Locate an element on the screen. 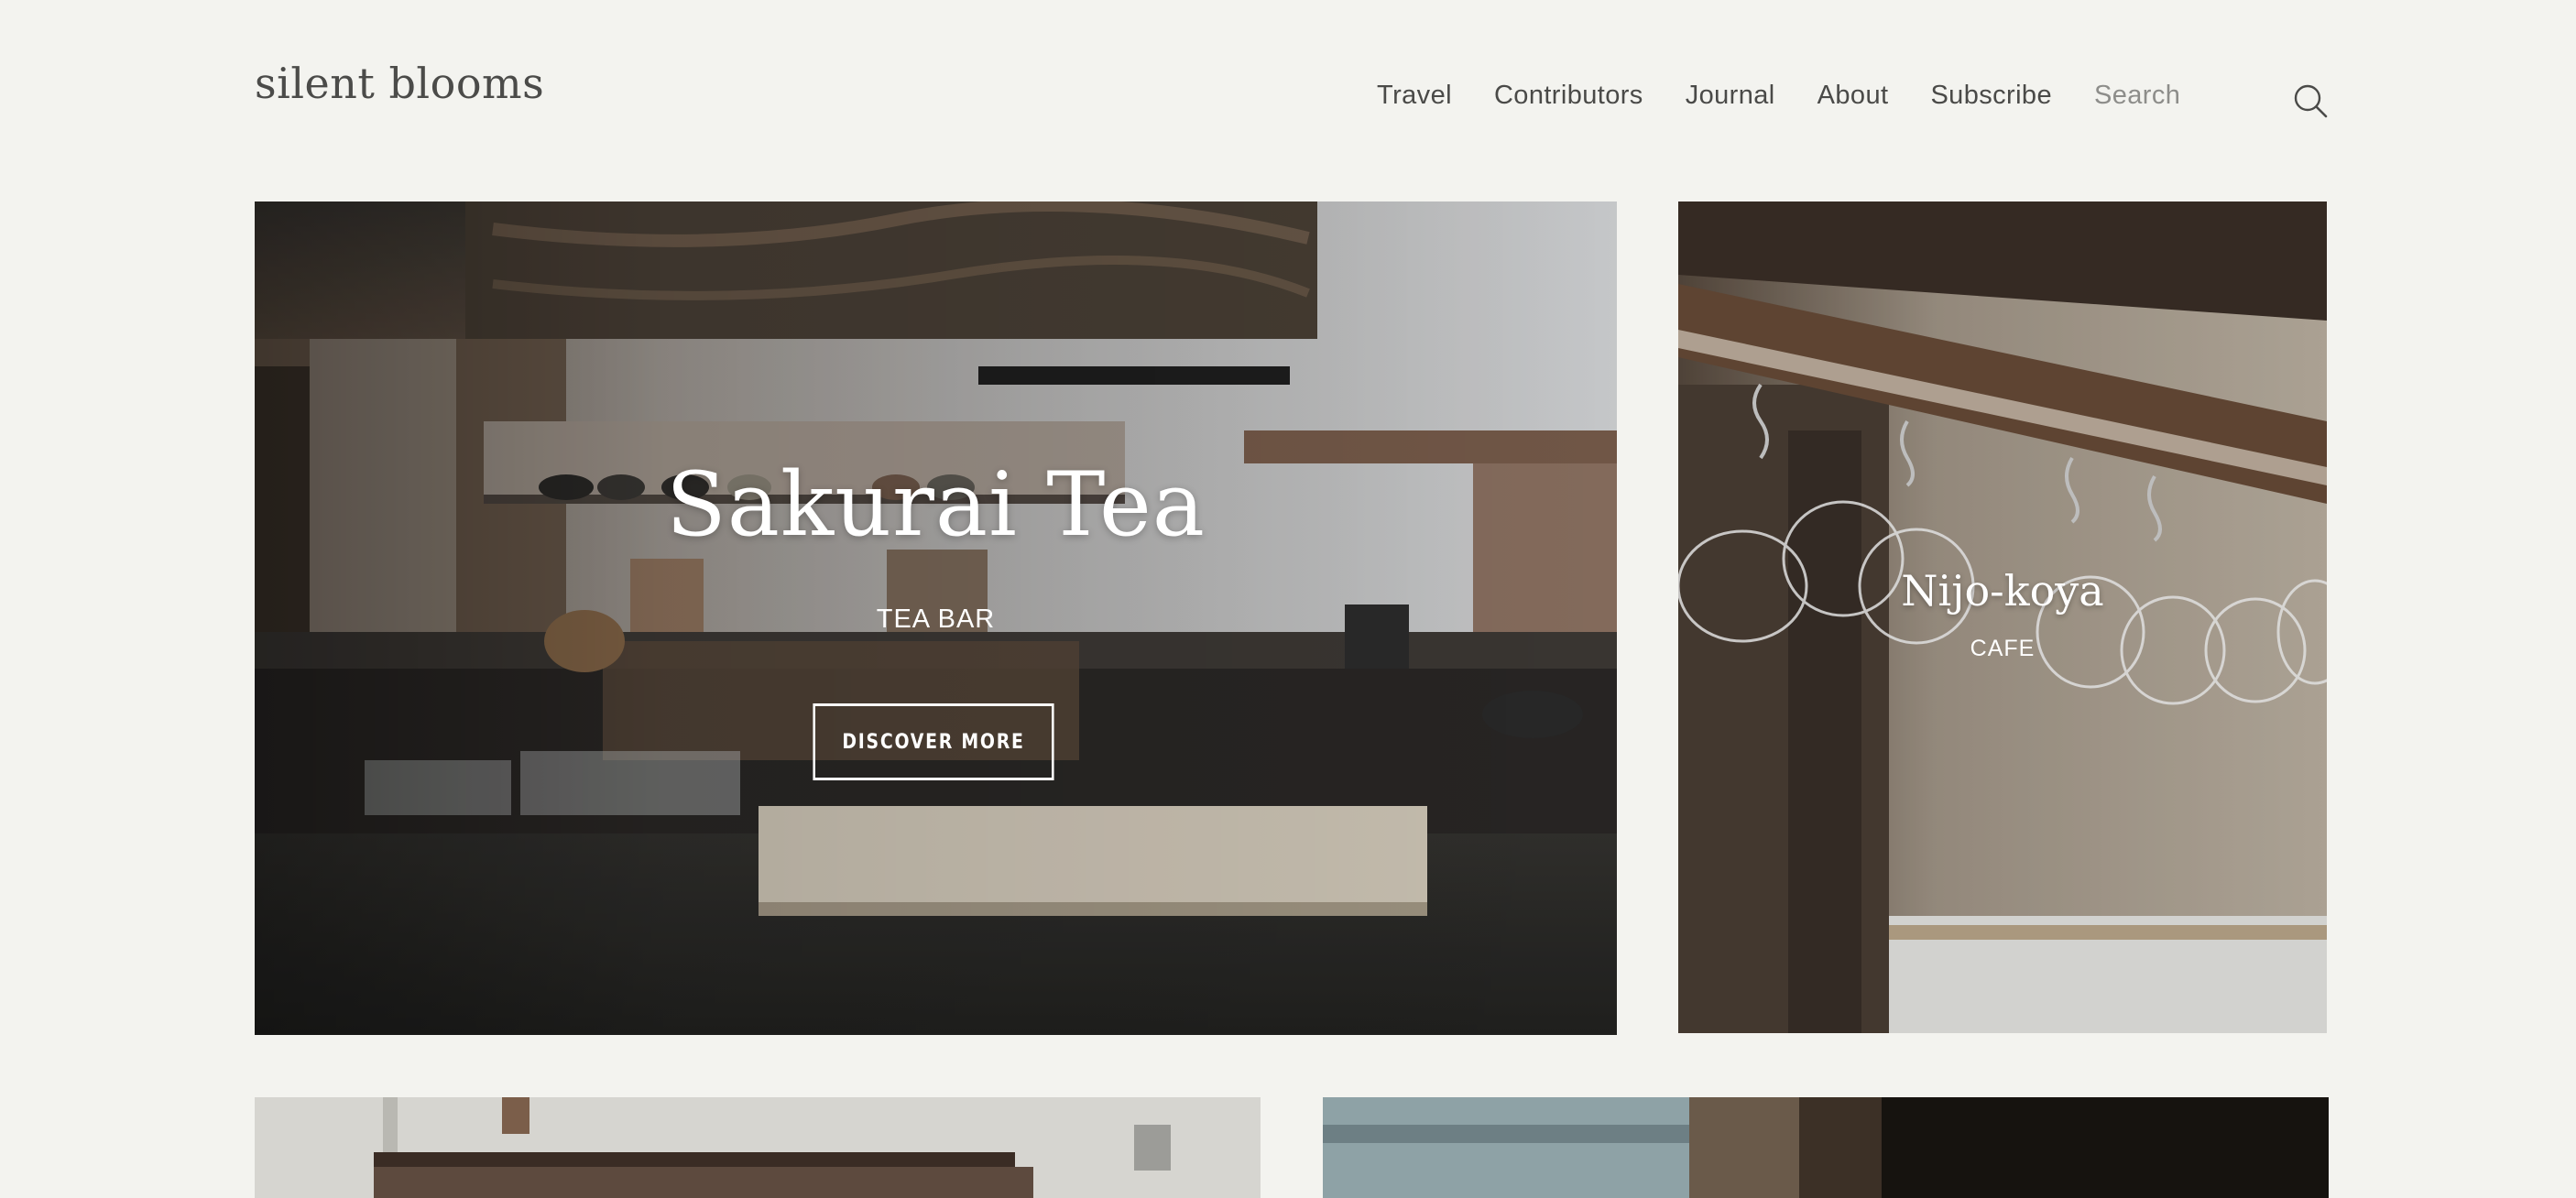  feature-title: Sakurai Tea is located at coordinates (936, 505).